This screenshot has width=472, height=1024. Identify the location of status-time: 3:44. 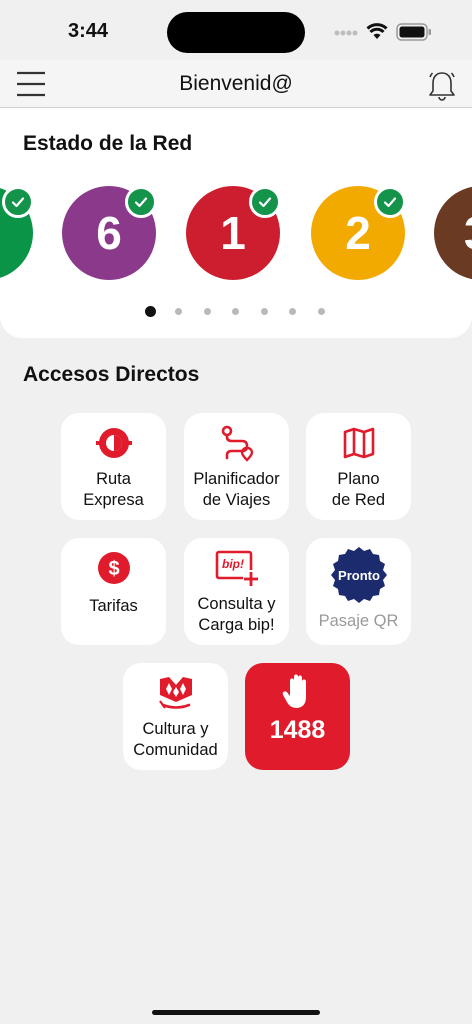
(88, 31).